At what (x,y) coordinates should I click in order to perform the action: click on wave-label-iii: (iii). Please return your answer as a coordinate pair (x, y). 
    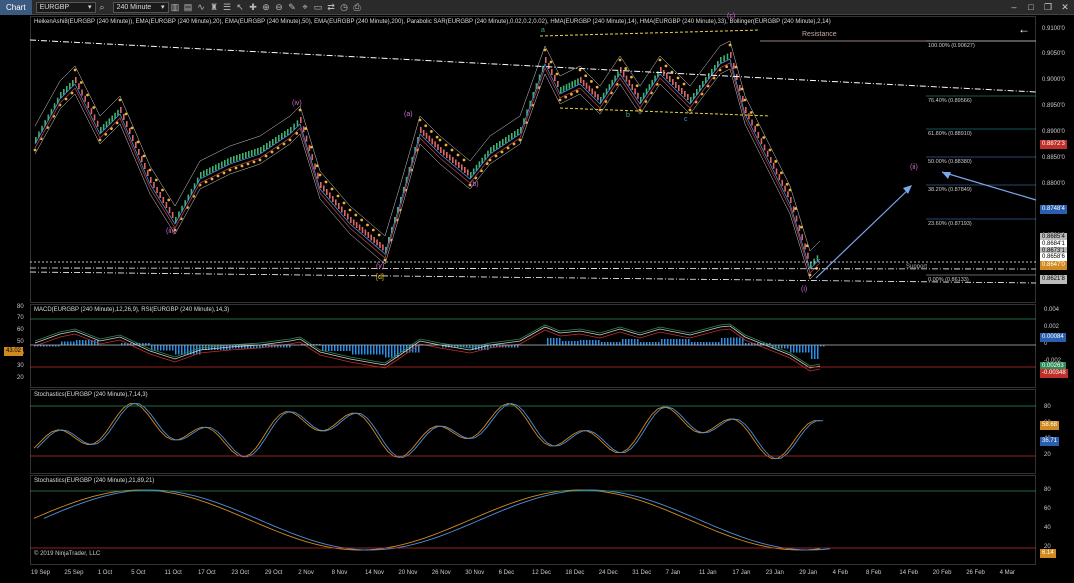
    Looking at the image, I should click on (171, 231).